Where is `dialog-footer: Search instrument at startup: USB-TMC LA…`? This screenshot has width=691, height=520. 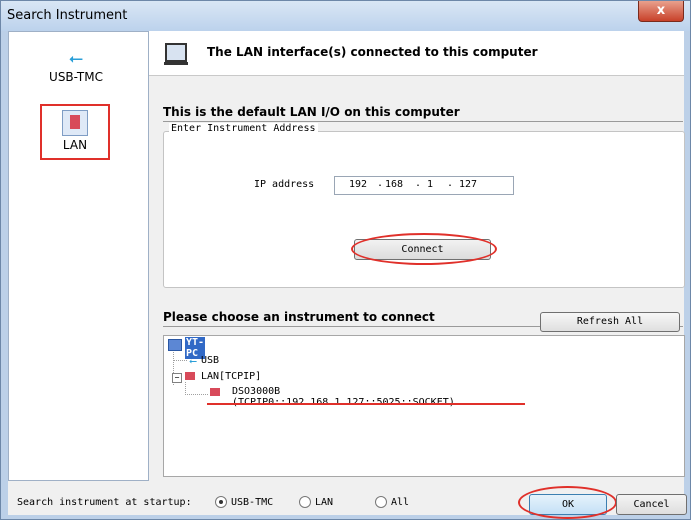 dialog-footer: Search instrument at startup: USB-TMC LA… is located at coordinates (347, 502).